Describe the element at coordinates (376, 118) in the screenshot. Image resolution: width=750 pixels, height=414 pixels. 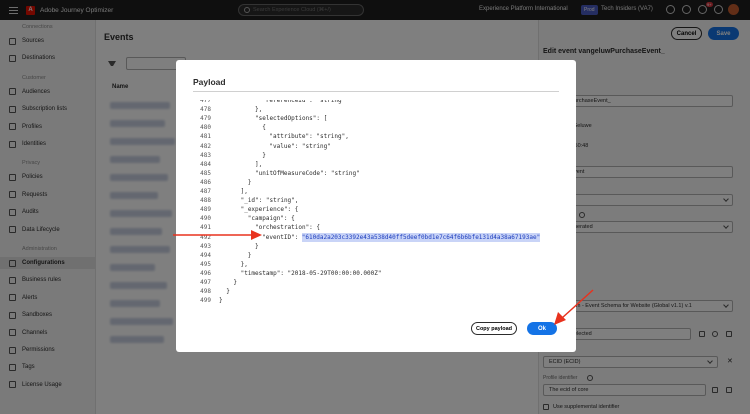
I see `code-line: 479 "selectedOptions": [` at that location.